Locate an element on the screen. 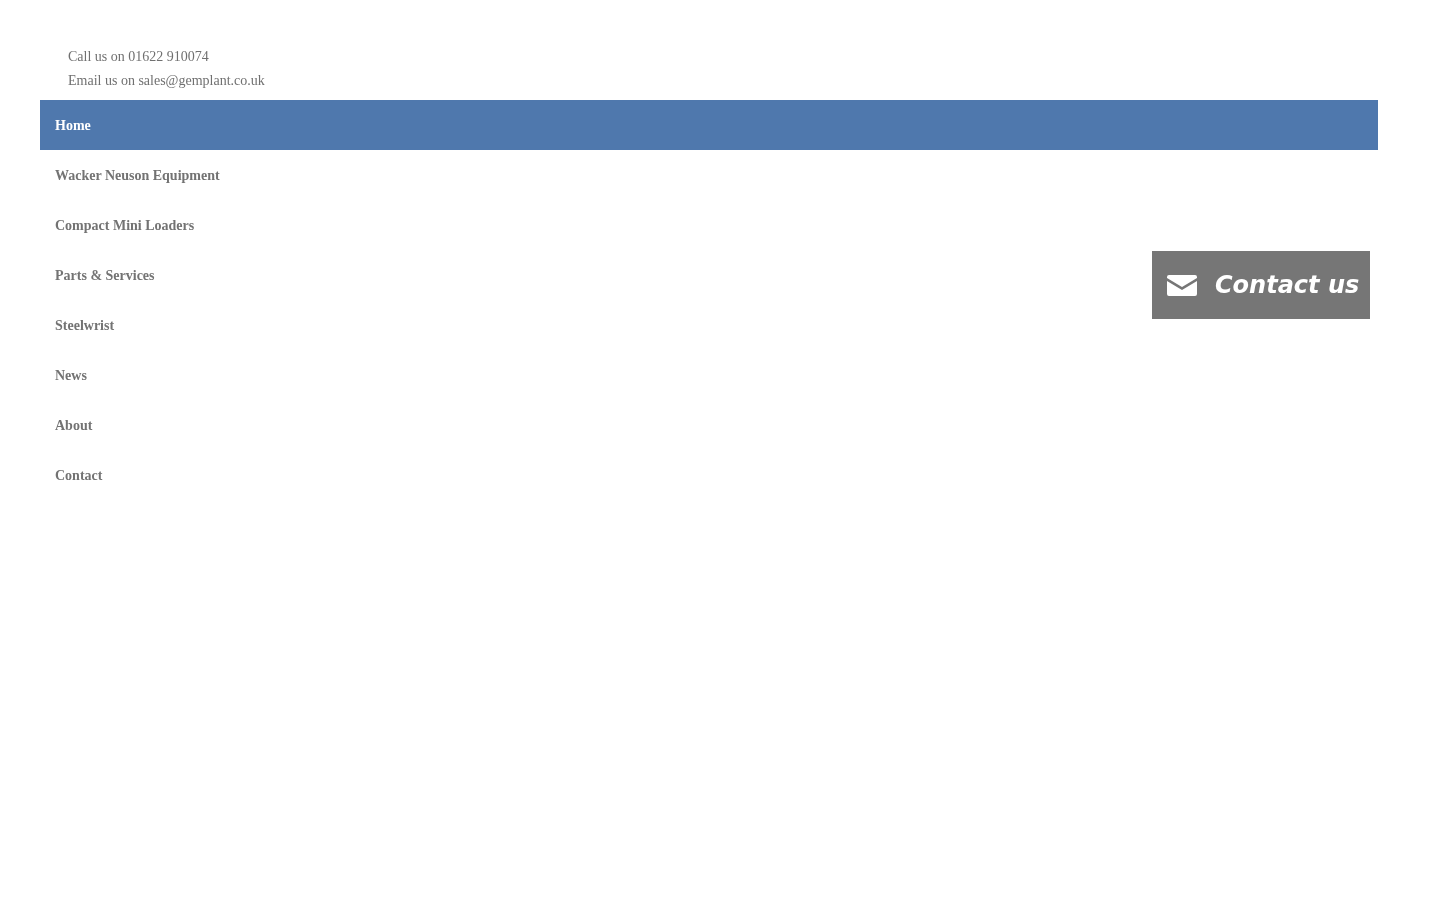  nav-item: Home is located at coordinates (709, 125).